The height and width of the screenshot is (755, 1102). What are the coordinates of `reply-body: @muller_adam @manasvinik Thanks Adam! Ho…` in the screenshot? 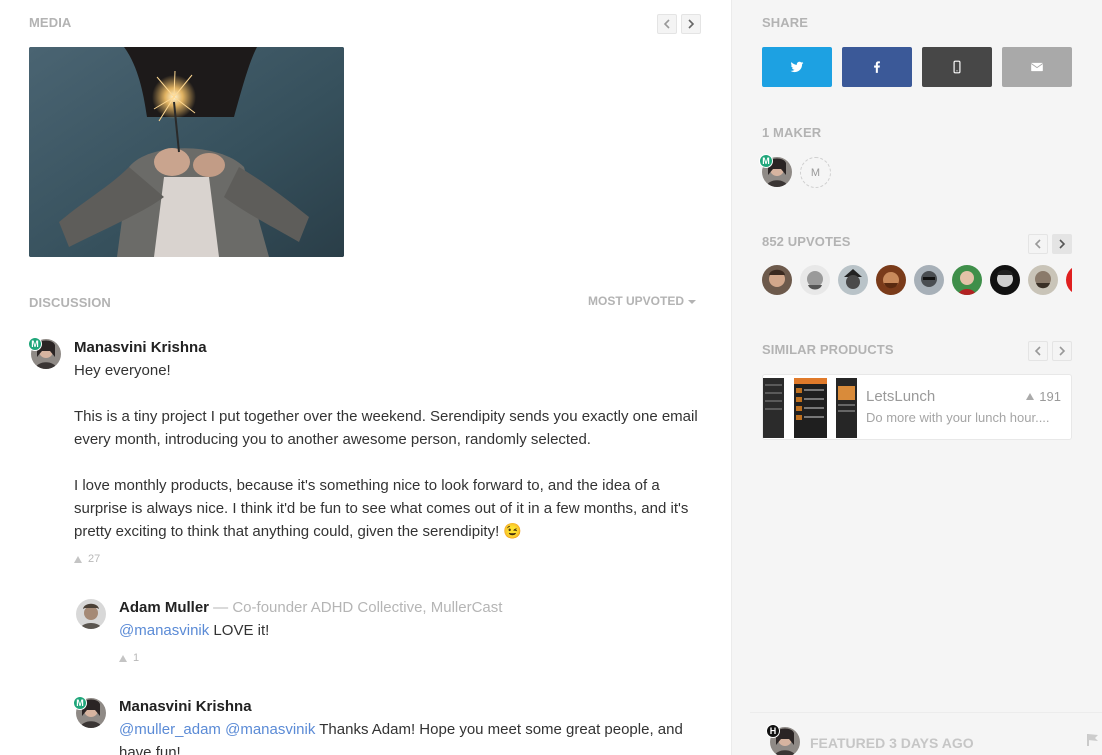 It's located at (414, 736).